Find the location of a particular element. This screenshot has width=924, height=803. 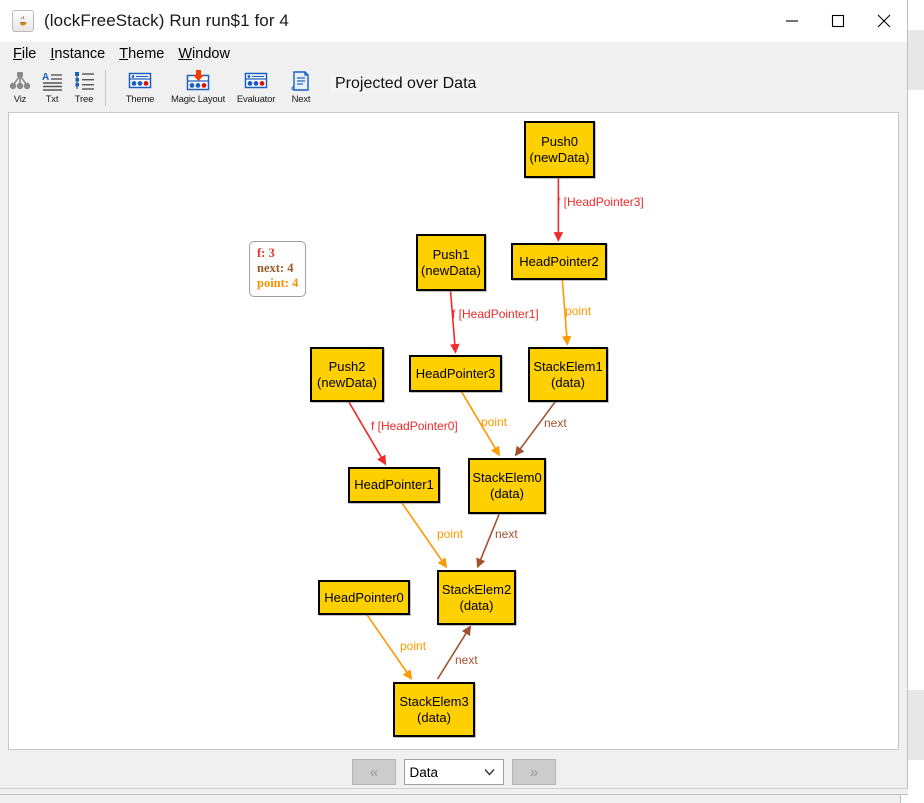

graph-node-push2: Push2 (newData) is located at coordinates (347, 374).